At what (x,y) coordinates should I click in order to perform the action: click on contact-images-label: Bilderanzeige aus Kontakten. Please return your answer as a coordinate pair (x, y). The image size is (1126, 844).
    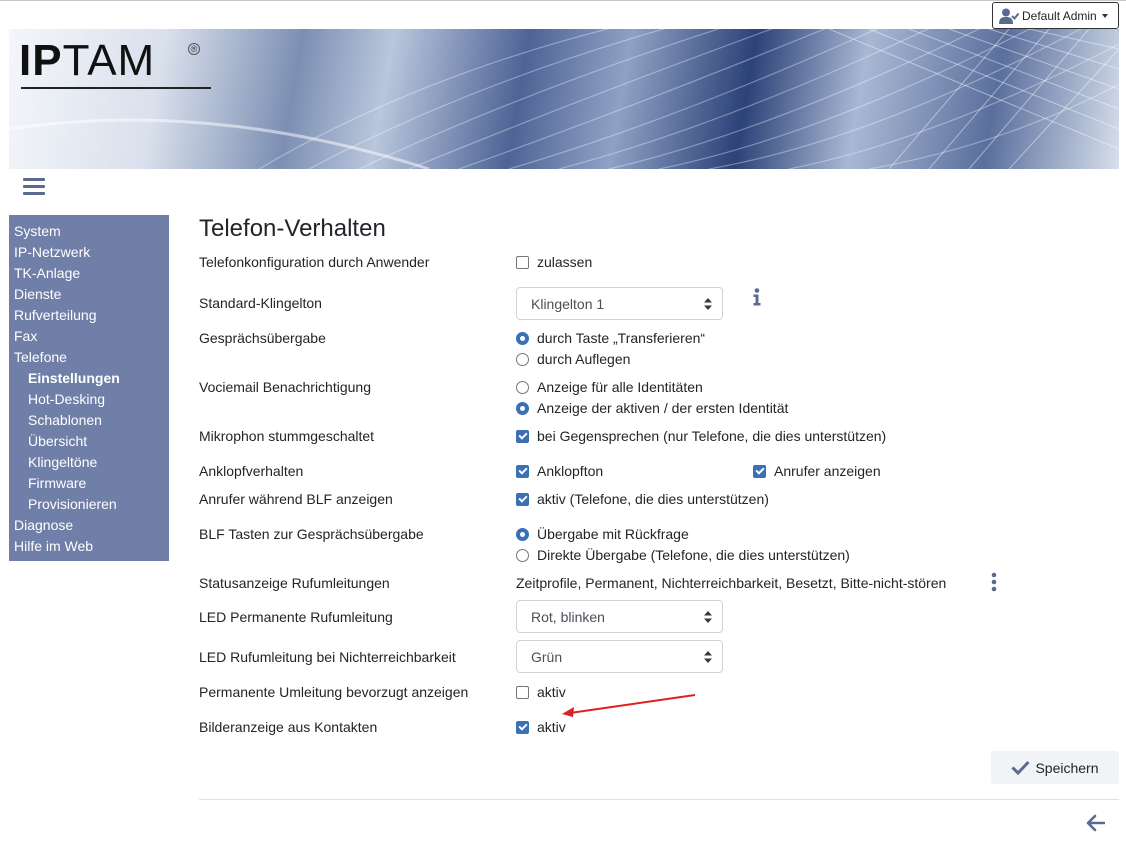
    Looking at the image, I should click on (288, 727).